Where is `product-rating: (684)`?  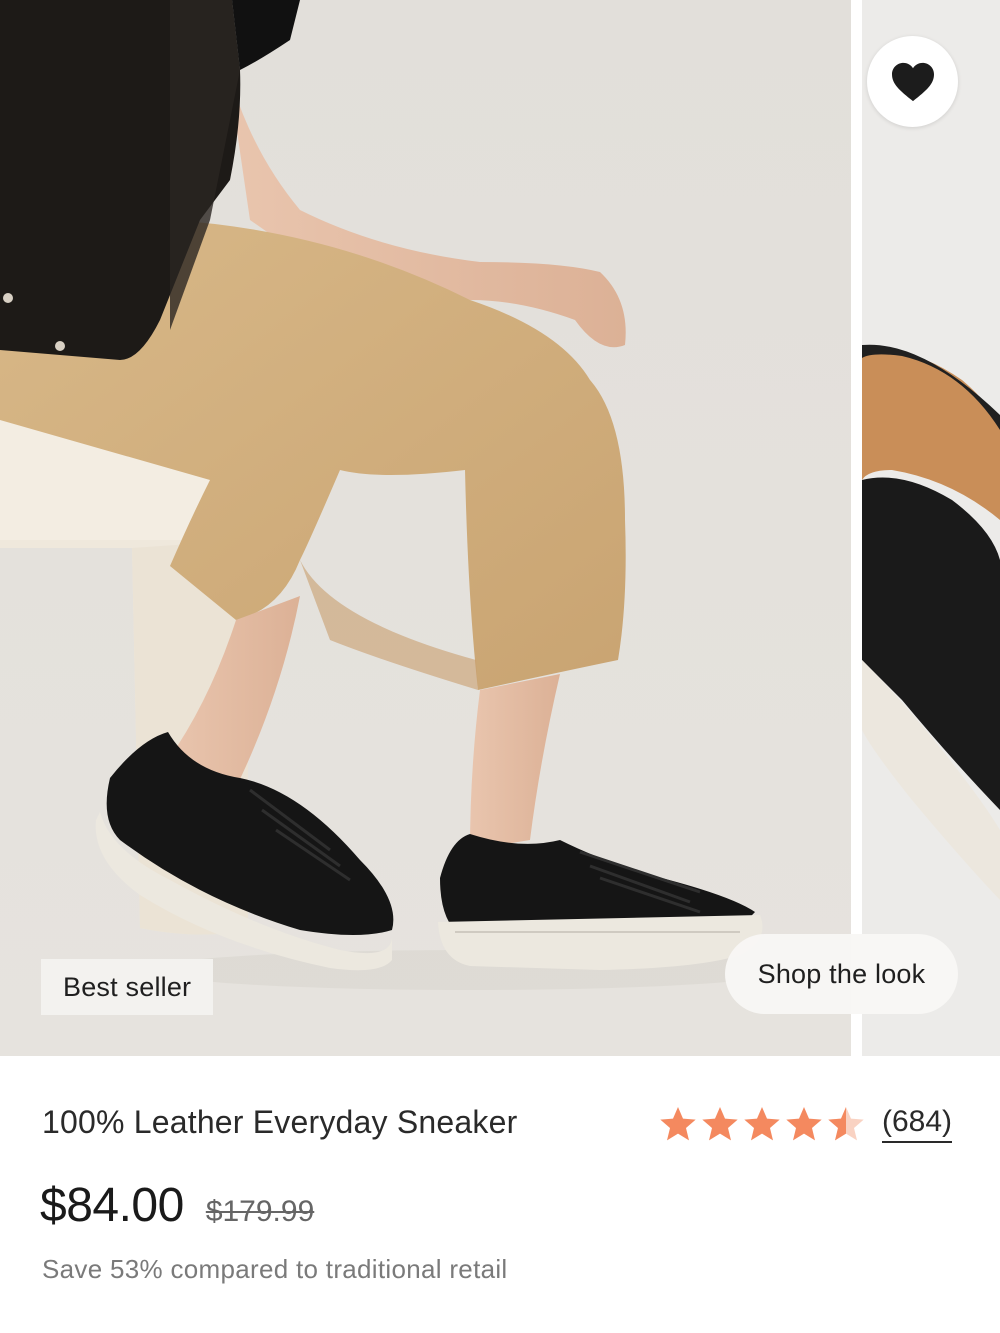 product-rating: (684) is located at coordinates (805, 1124).